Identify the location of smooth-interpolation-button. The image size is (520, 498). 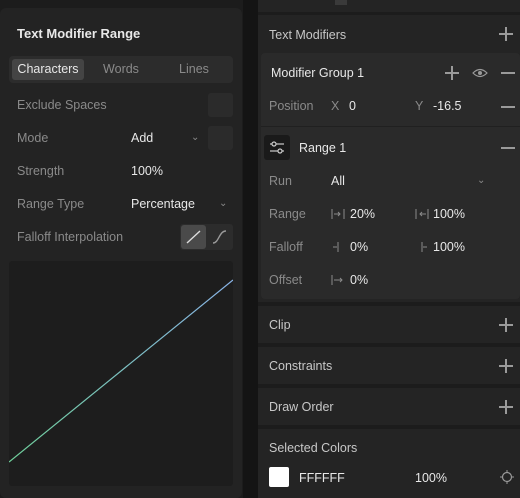
(219, 237).